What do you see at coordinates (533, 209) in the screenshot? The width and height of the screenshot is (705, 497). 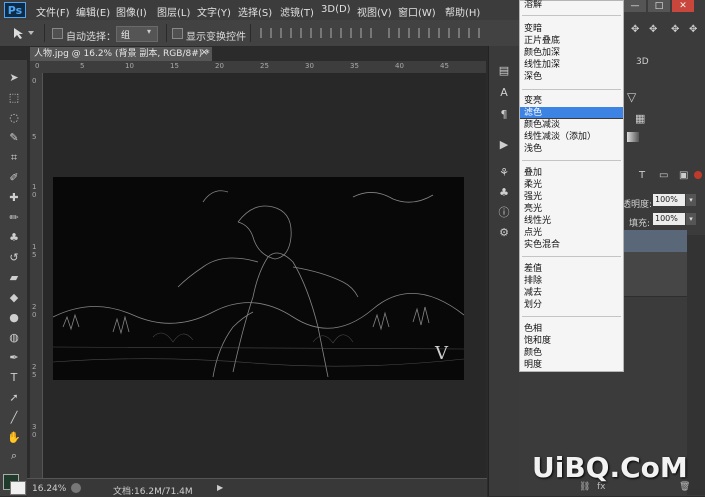 I see `blend-item-vivid-light: 亮光` at bounding box center [533, 209].